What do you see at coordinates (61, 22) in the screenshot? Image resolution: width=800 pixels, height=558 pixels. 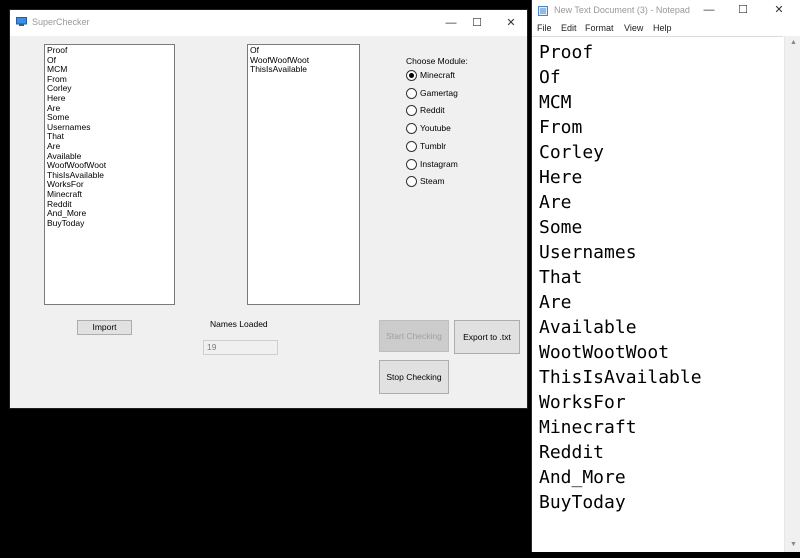 I see `window-title: SuperChecker` at bounding box center [61, 22].